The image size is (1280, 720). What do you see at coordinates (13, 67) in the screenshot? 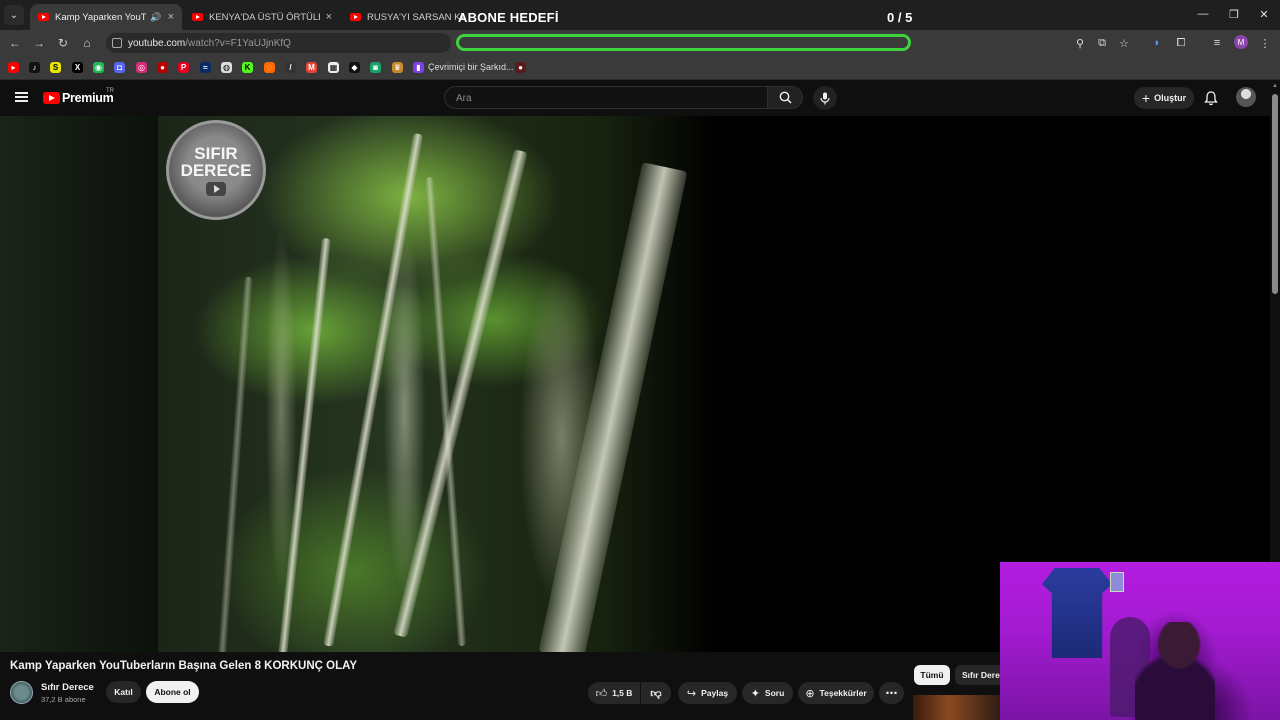
I see `bookmark-youtube-icon: ▸` at bounding box center [13, 67].